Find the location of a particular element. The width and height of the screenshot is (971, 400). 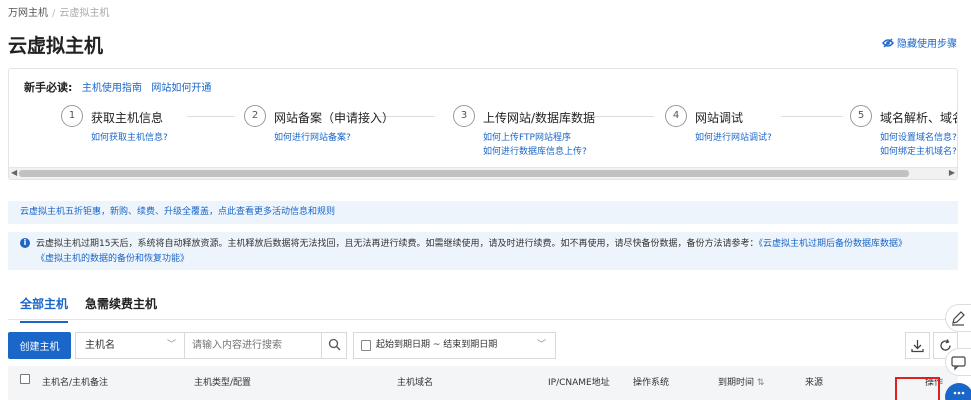

page-title: 云虚拟主机 is located at coordinates (56, 46).